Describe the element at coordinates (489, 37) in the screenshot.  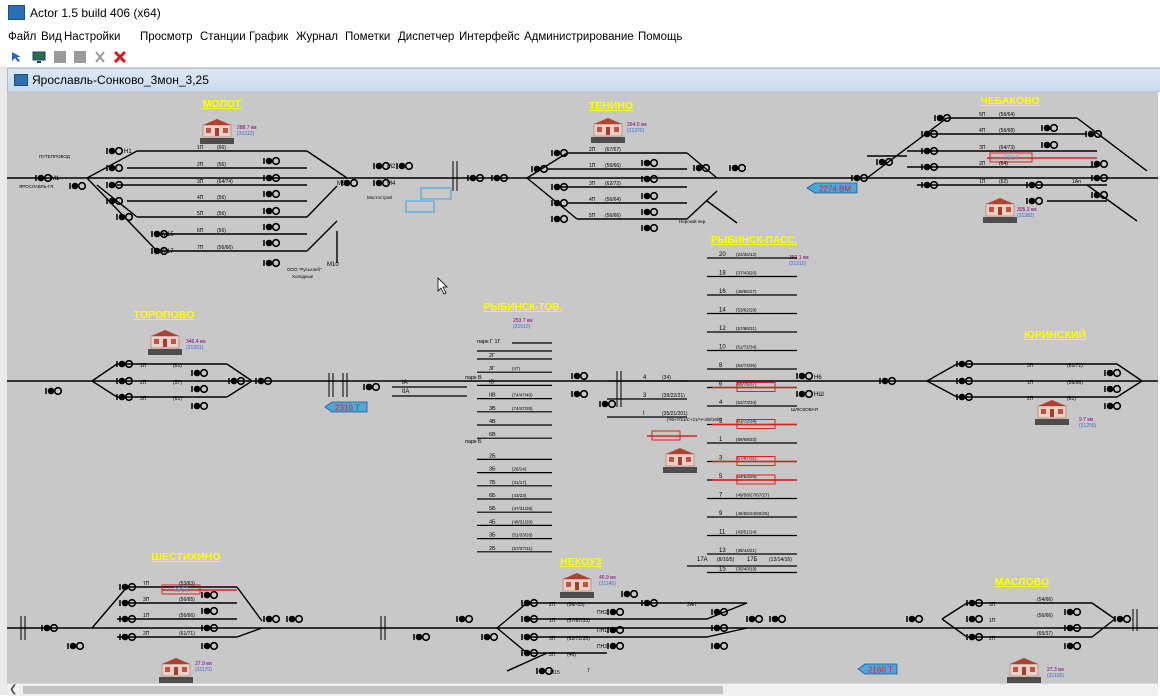
I see `menu-interface: Интерфейс` at that location.